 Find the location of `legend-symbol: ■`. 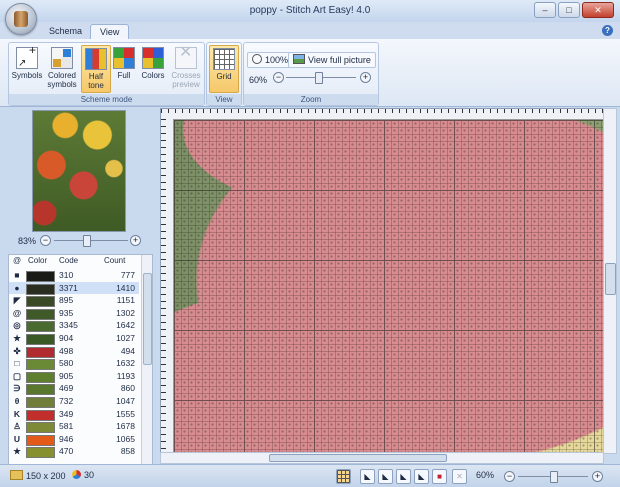

legend-symbol: ■ is located at coordinates (17, 275).